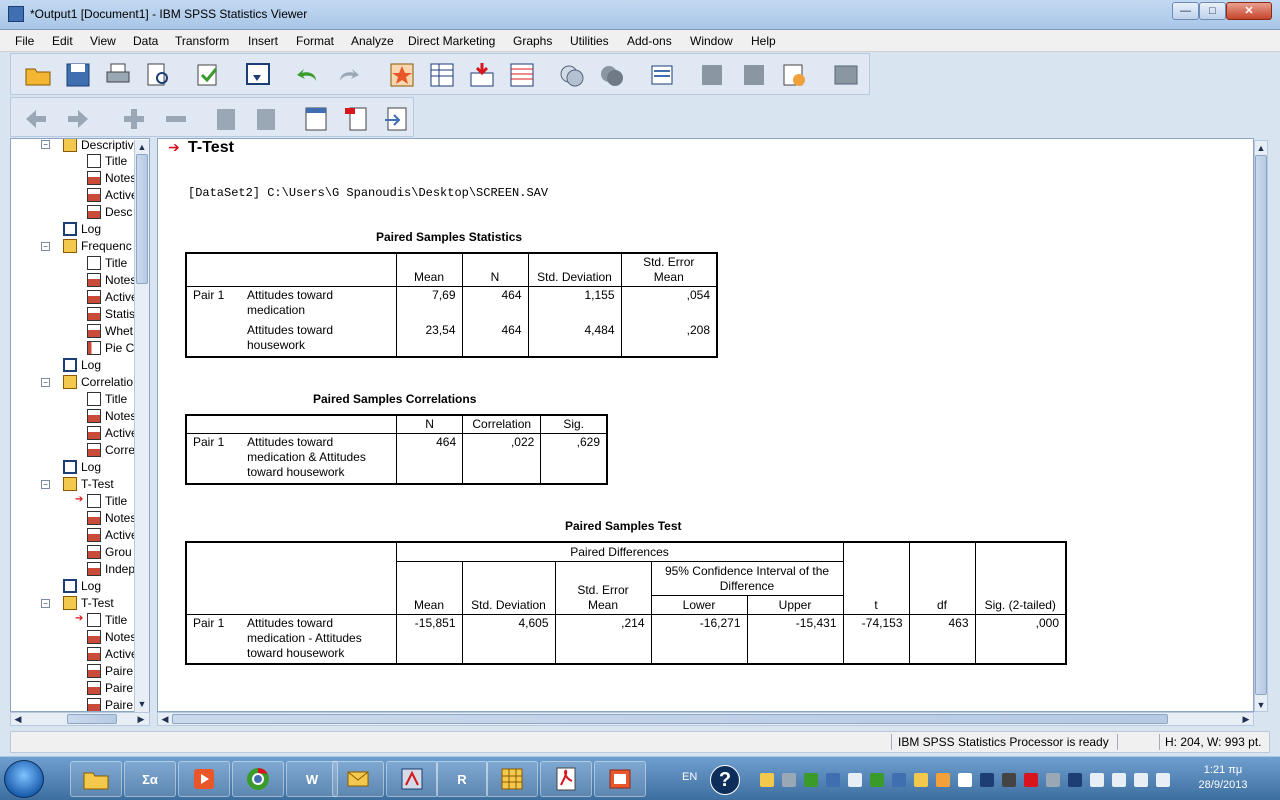 The image size is (1280, 800). I want to click on insert-heading-icon, so click(316, 119).